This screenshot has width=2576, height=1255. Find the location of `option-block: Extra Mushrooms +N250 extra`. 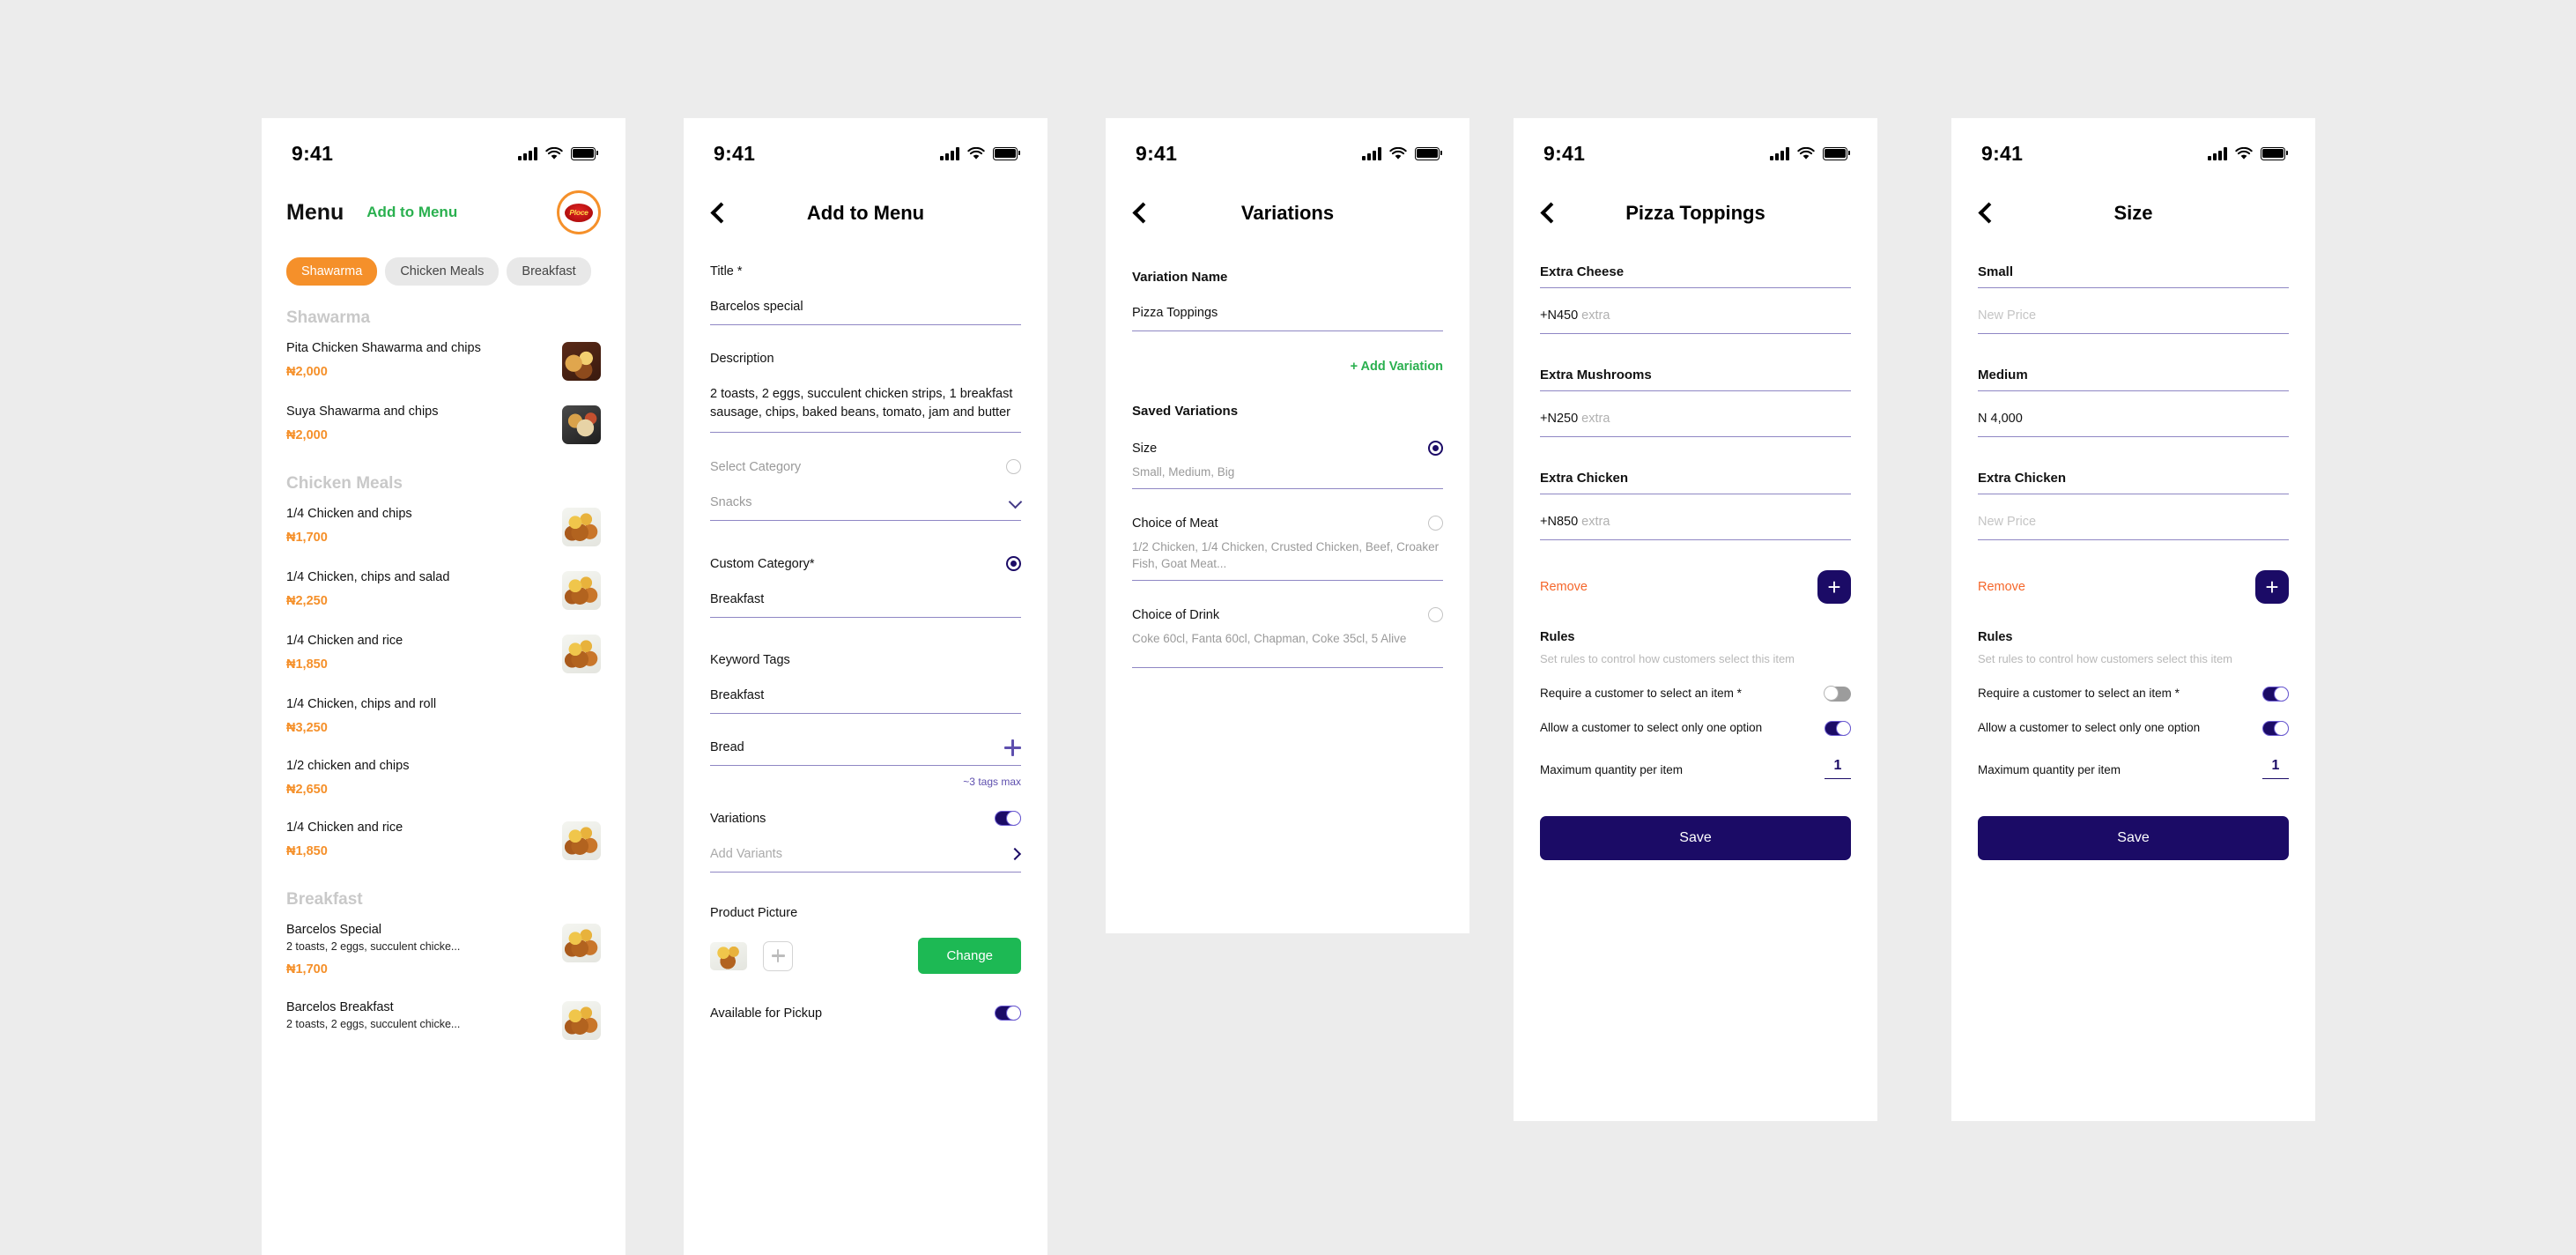

option-block: Extra Mushrooms +N250 extra is located at coordinates (1696, 402).